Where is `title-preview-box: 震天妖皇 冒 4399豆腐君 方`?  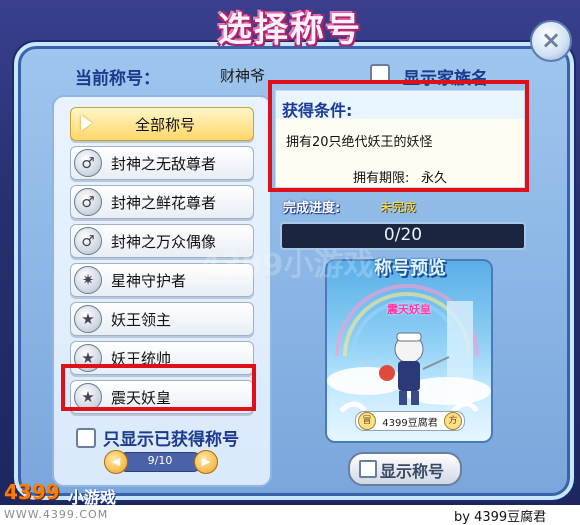
title-preview-box: 震天妖皇 冒 4399豆腐君 方 is located at coordinates (409, 351).